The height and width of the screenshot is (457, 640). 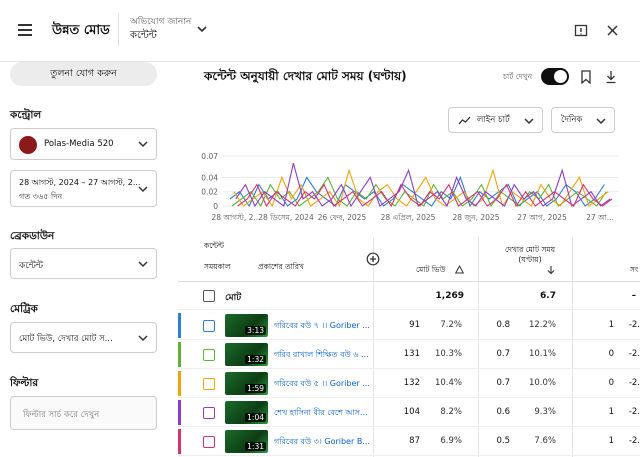 I want to click on total-row: মোট 1,269 6.7 –, so click(x=409, y=296).